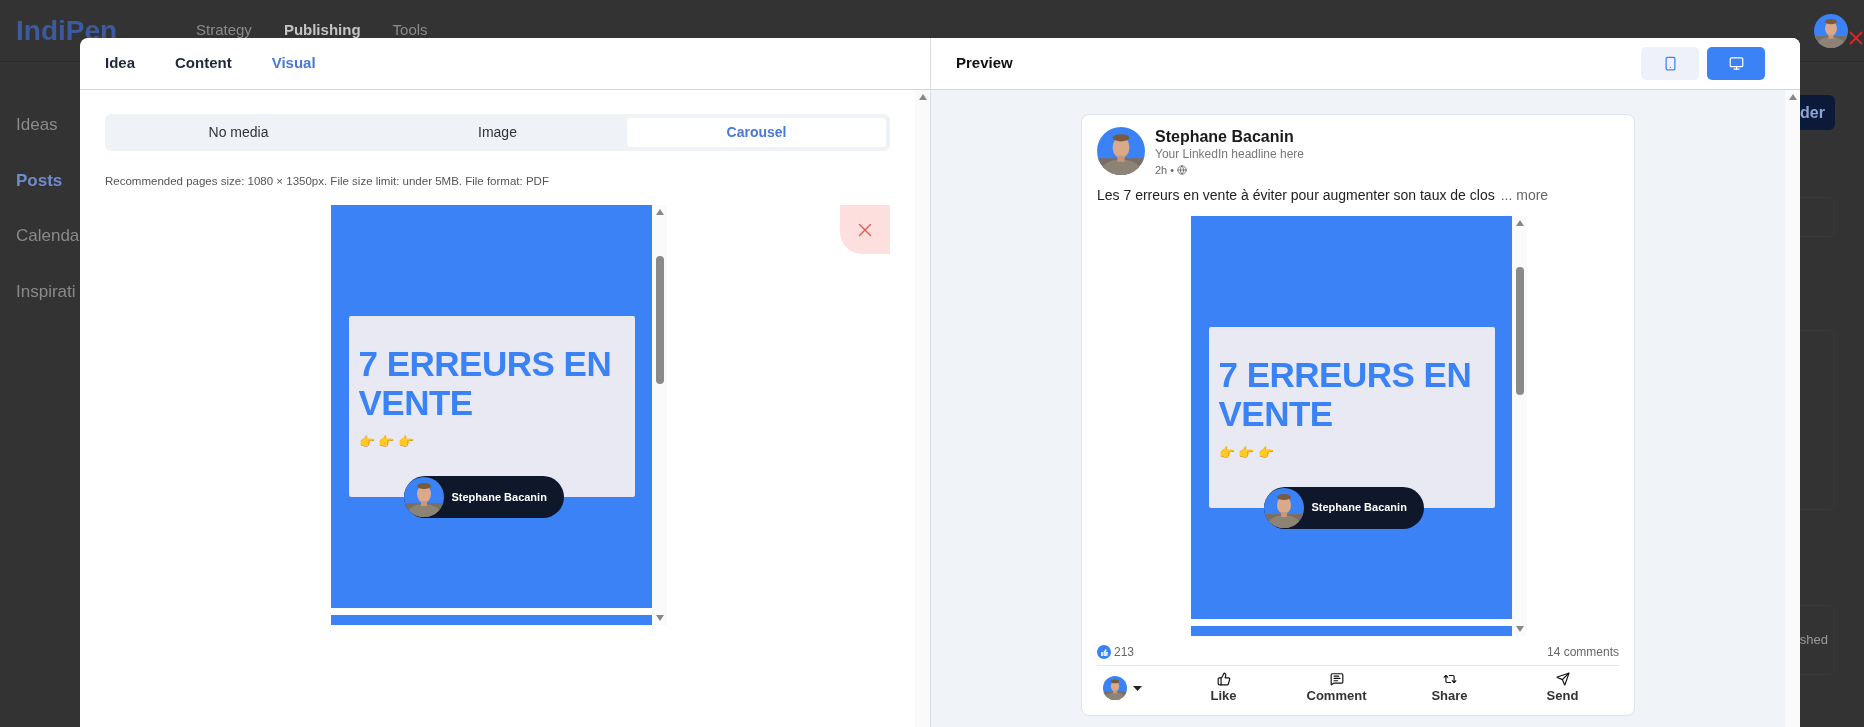  I want to click on post-action: Share, so click(1449, 688).